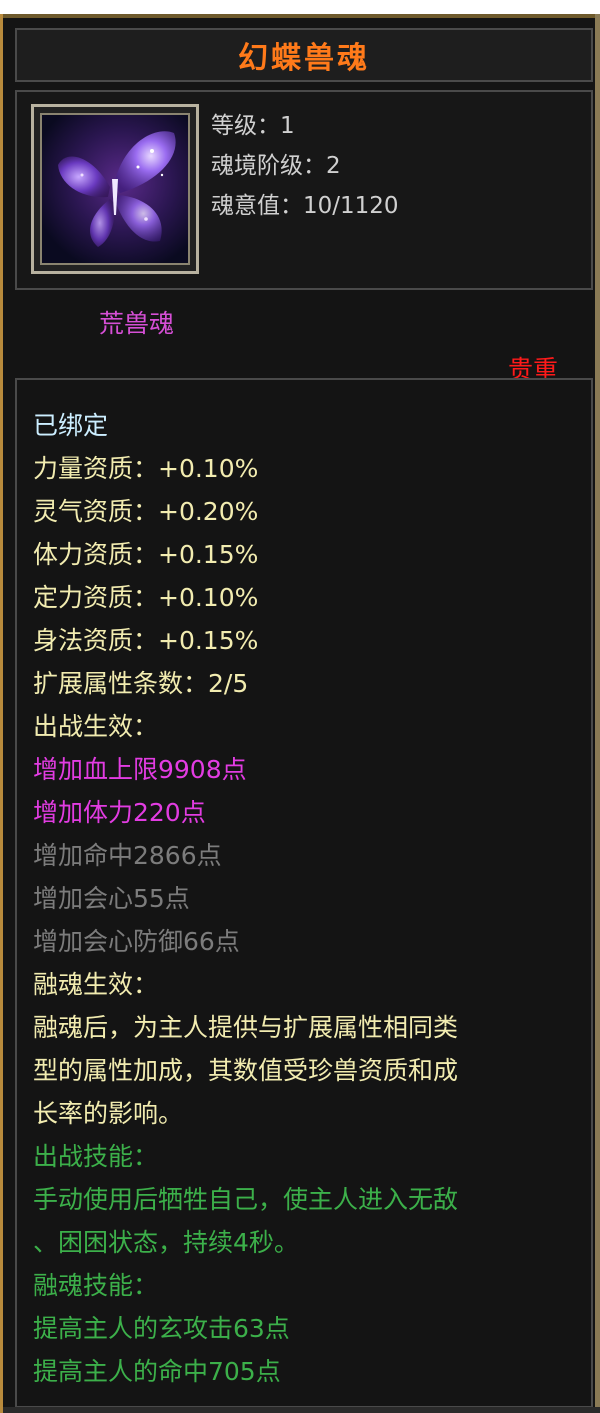  What do you see at coordinates (597, 713) in the screenshot?
I see `frame-right-border` at bounding box center [597, 713].